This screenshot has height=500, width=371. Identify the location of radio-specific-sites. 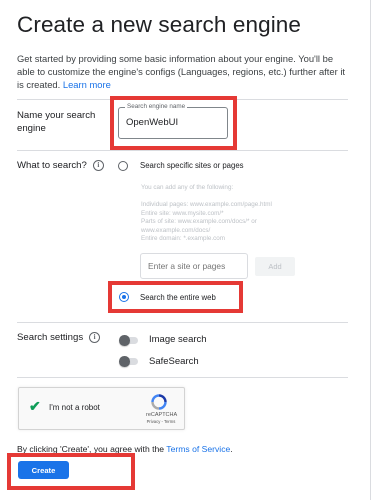
(123, 166).